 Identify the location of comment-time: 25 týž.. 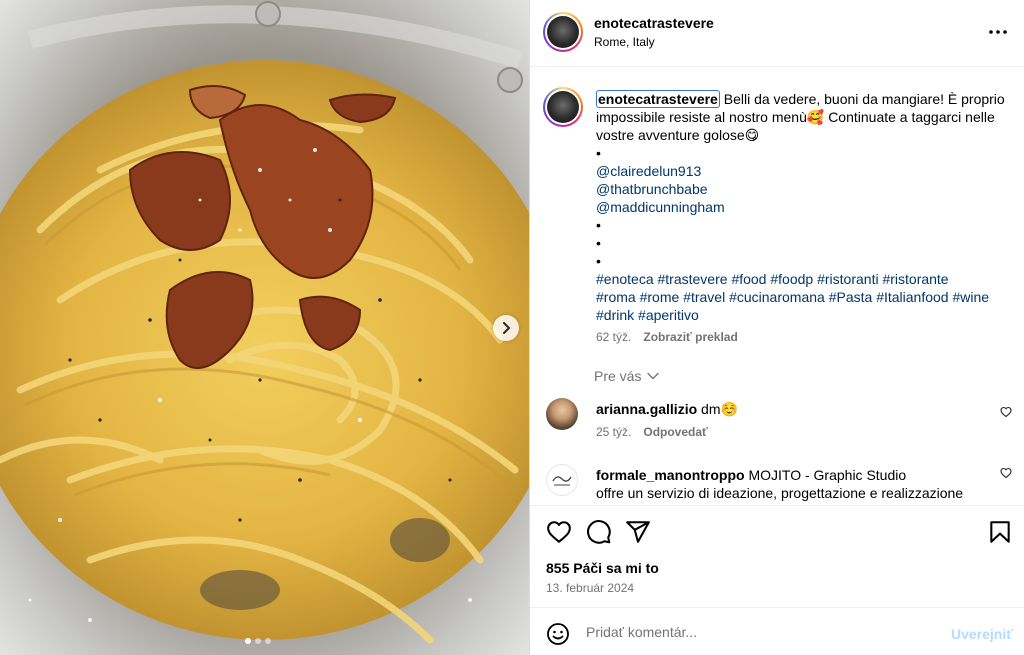
(613, 432).